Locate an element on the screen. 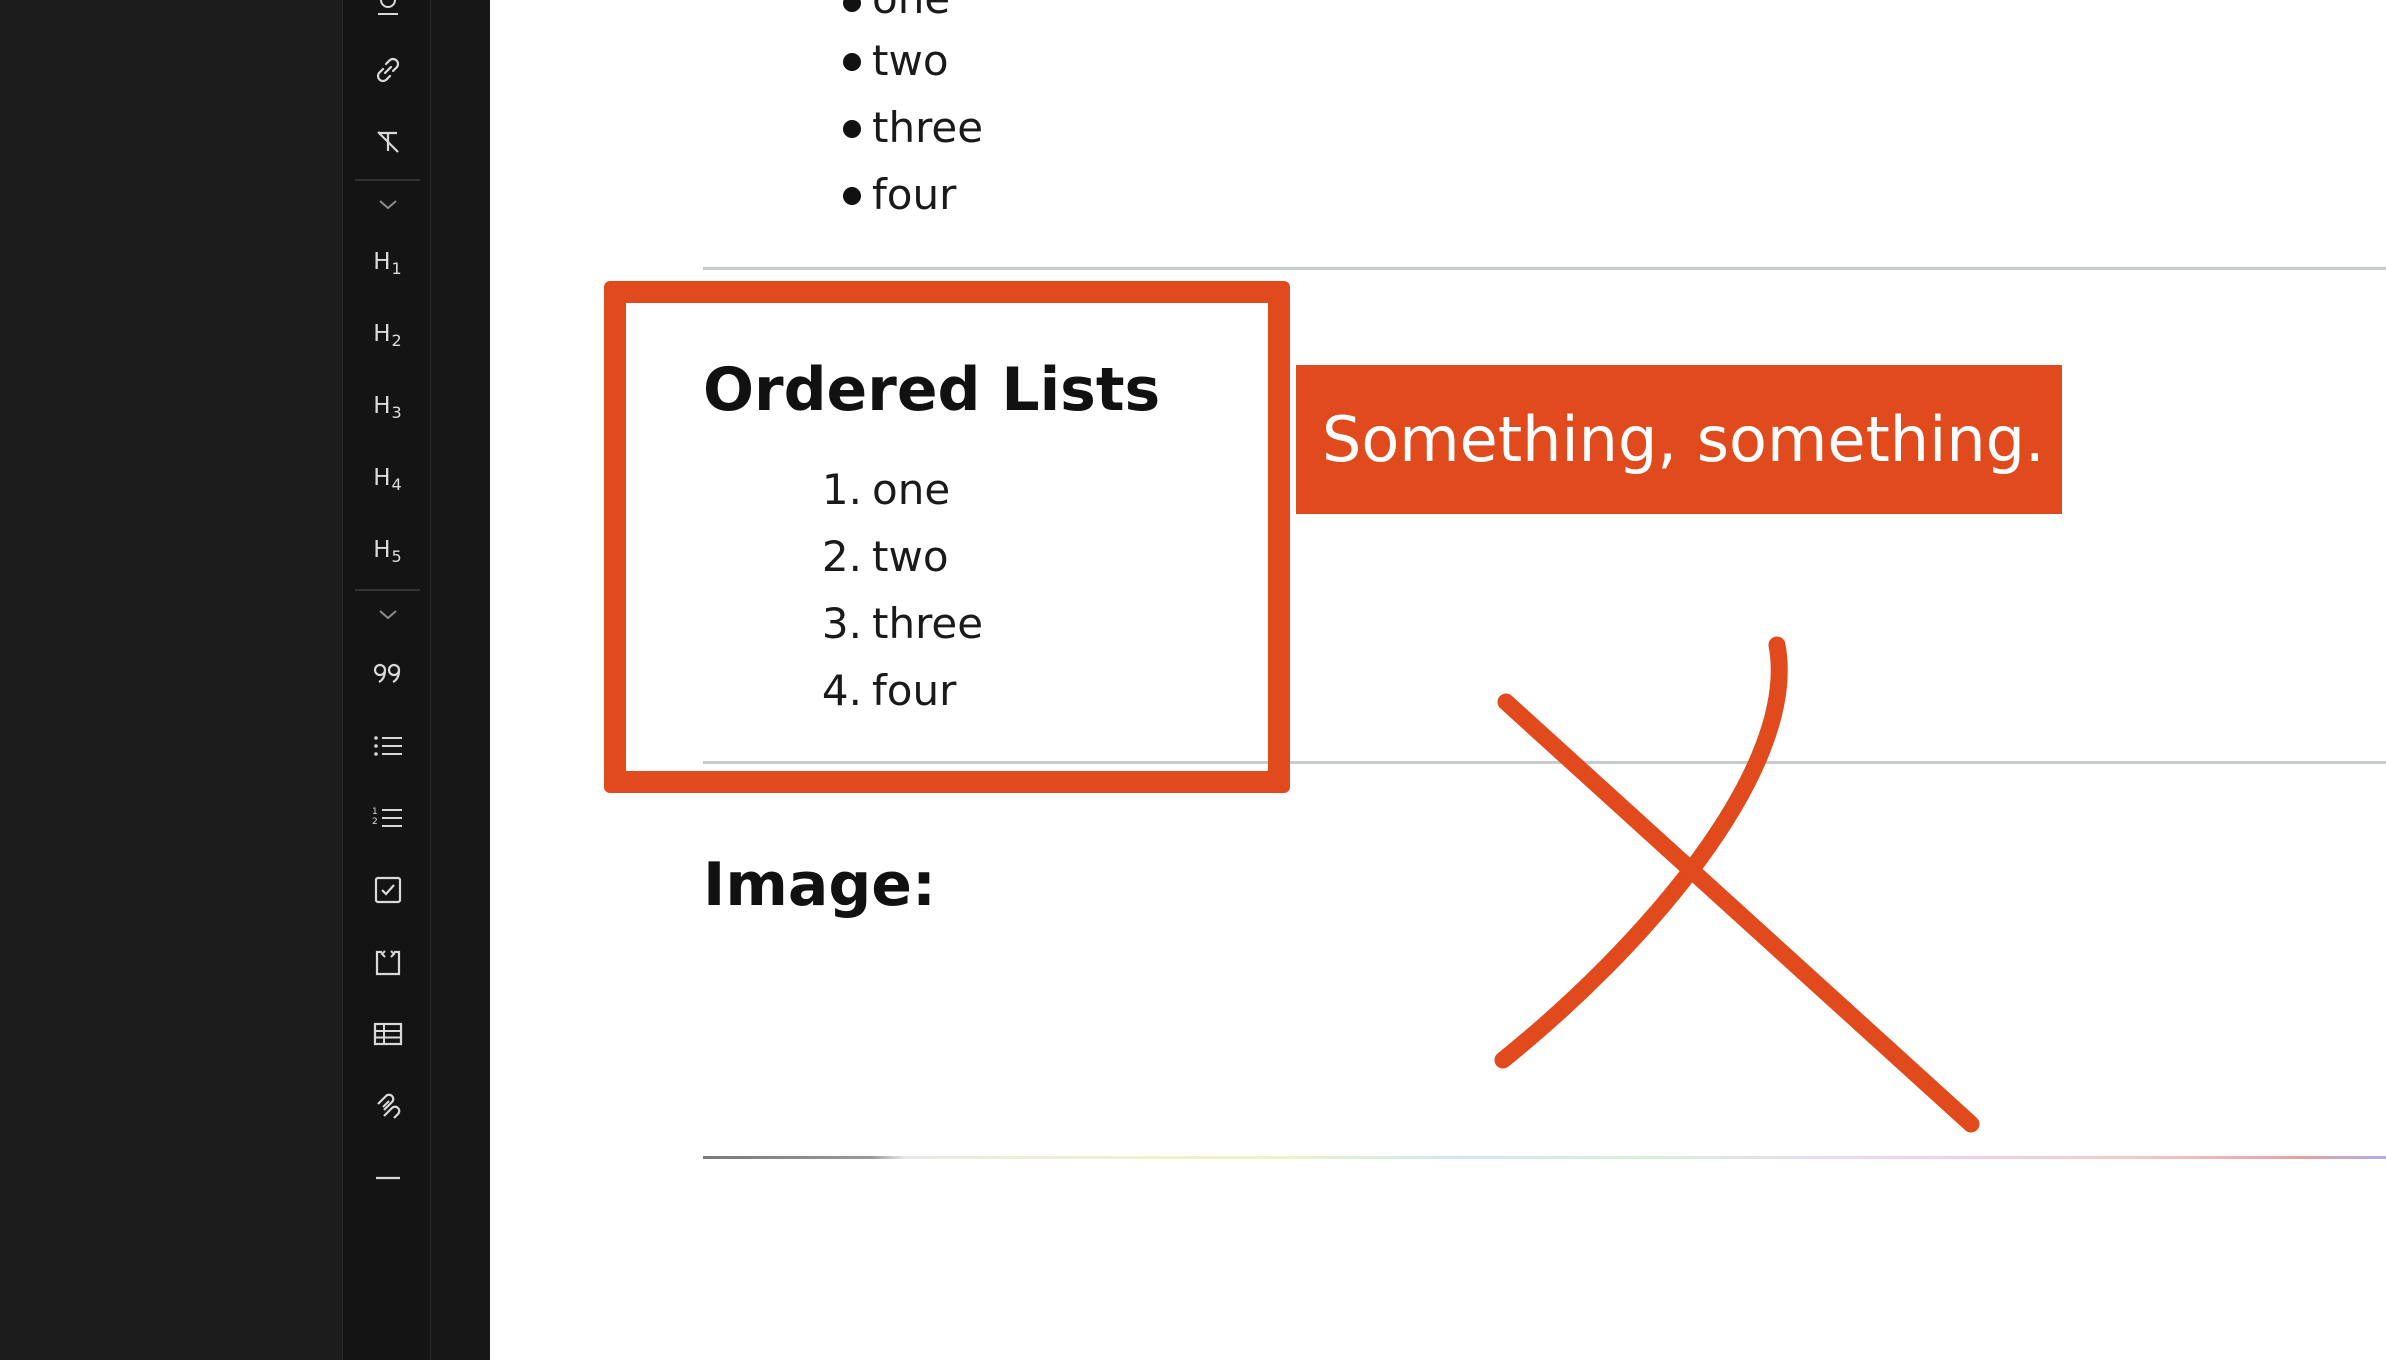 The height and width of the screenshot is (1360, 2386). annotation-x-mark is located at coordinates (1737, 884).